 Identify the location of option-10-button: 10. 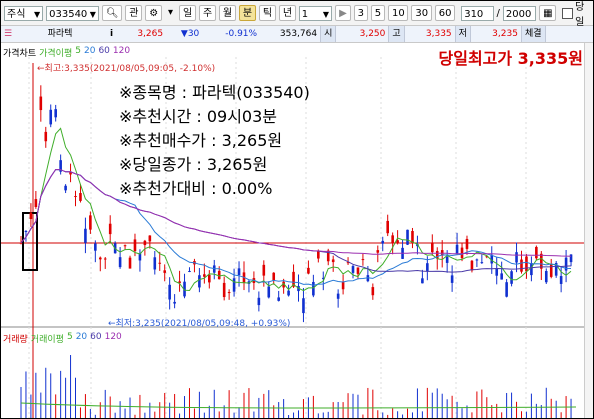
(398, 13).